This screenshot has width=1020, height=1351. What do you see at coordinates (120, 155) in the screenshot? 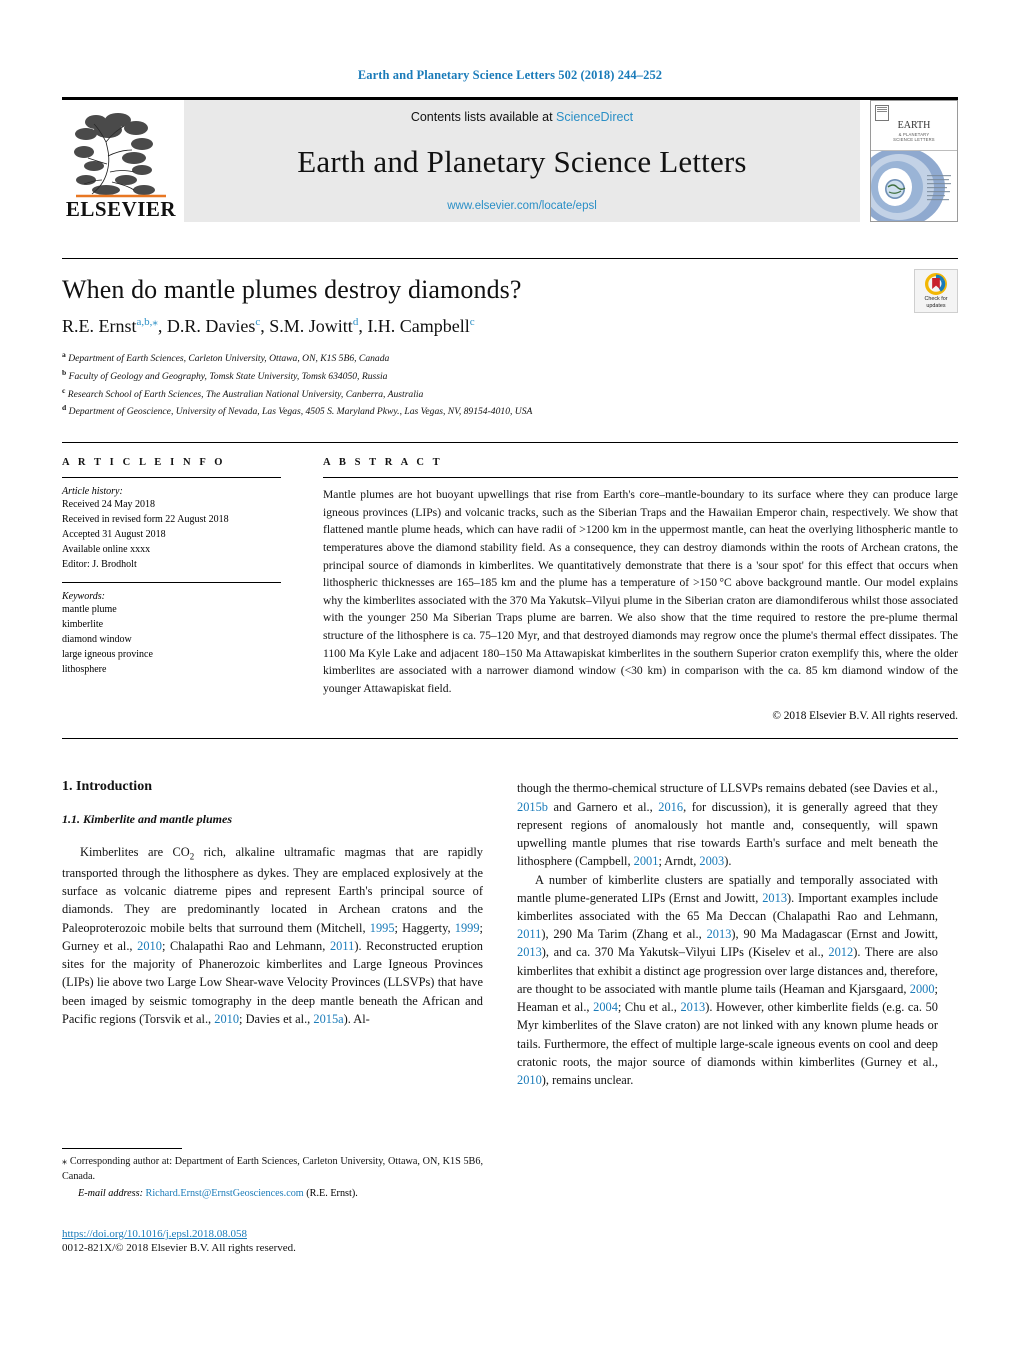
I see `elsevier-tree-icon` at bounding box center [120, 155].